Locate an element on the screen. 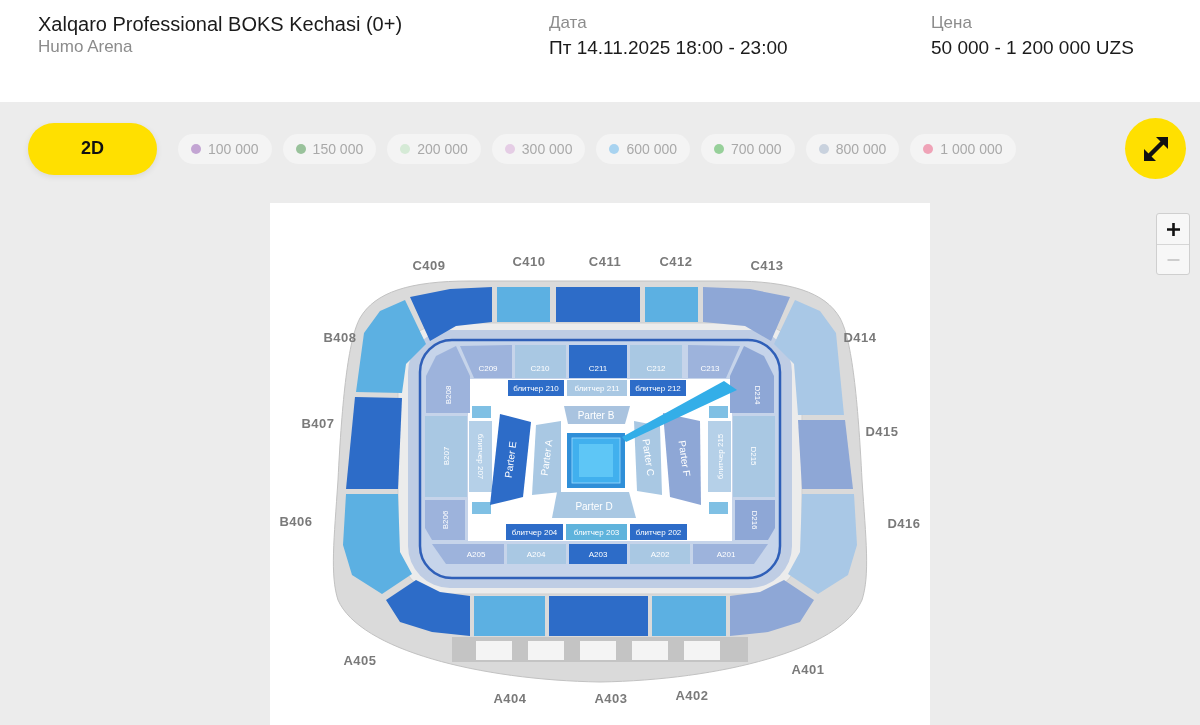 The height and width of the screenshot is (725, 1200). section-label: D215 is located at coordinates (753, 456).